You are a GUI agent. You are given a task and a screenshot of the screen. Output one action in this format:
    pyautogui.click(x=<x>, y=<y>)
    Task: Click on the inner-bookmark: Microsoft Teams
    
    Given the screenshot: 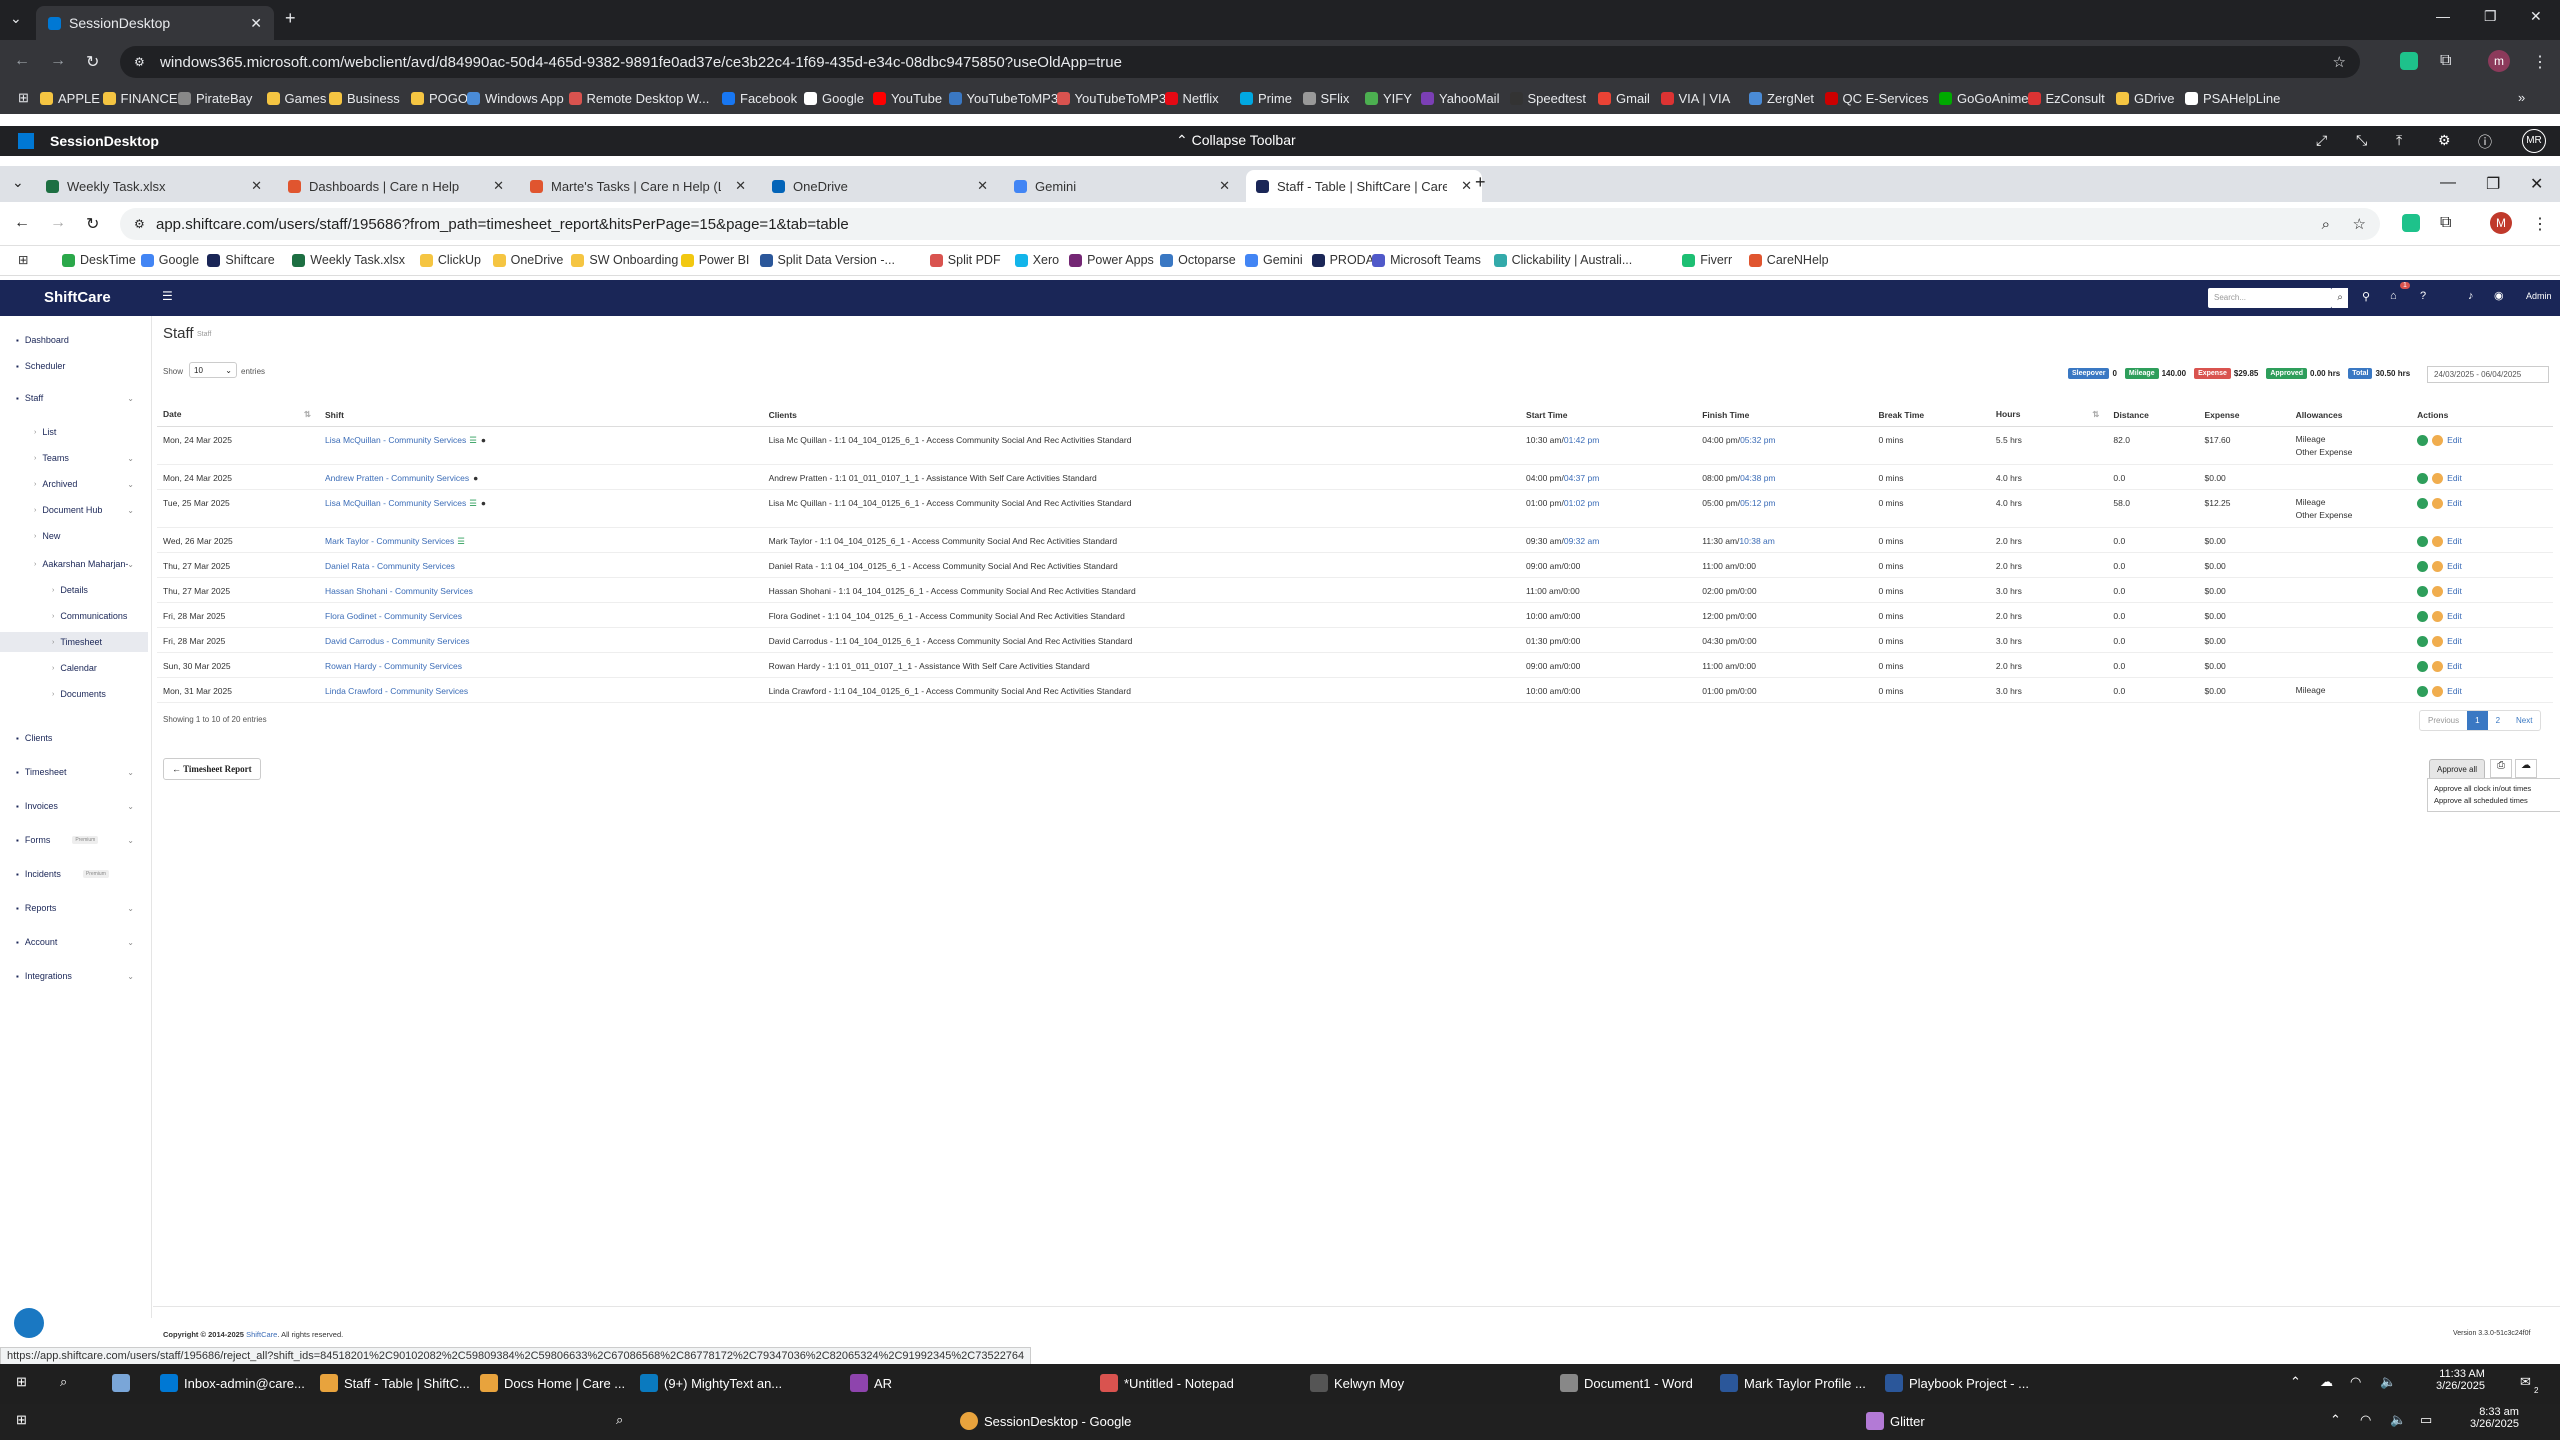 What is the action you would take?
    pyautogui.click(x=1426, y=260)
    